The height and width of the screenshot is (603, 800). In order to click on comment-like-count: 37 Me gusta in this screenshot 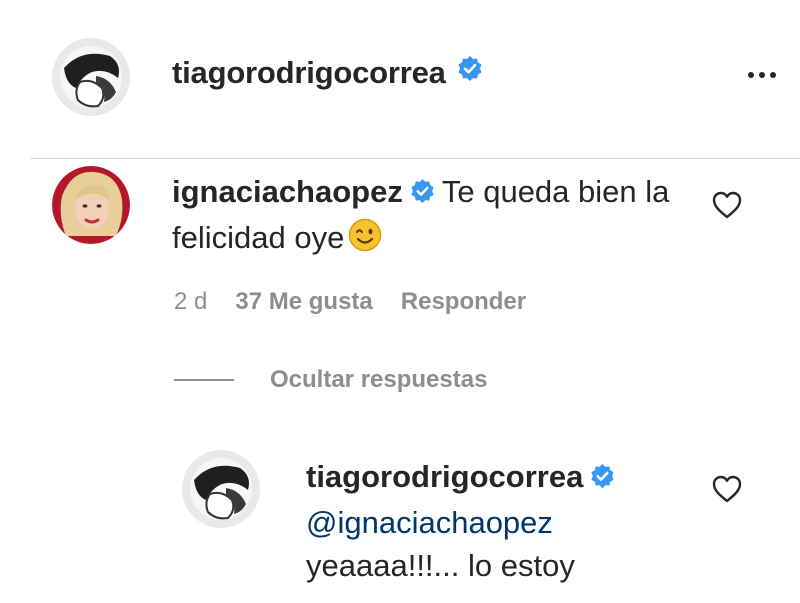, I will do `click(303, 302)`.